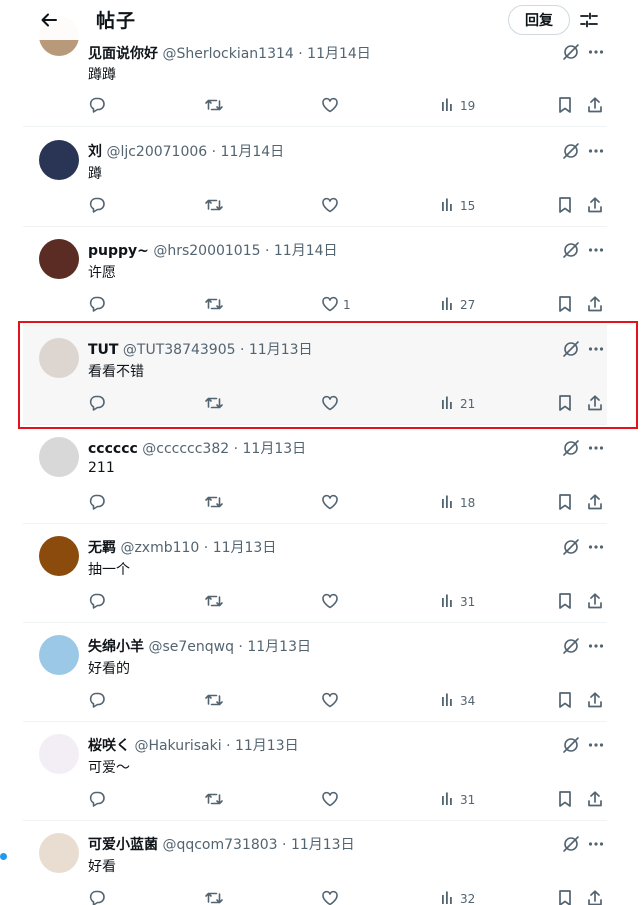  I want to click on reply-post: TUT @TUT38743905 · 11月13日 看看不错 21, so click(315, 375).